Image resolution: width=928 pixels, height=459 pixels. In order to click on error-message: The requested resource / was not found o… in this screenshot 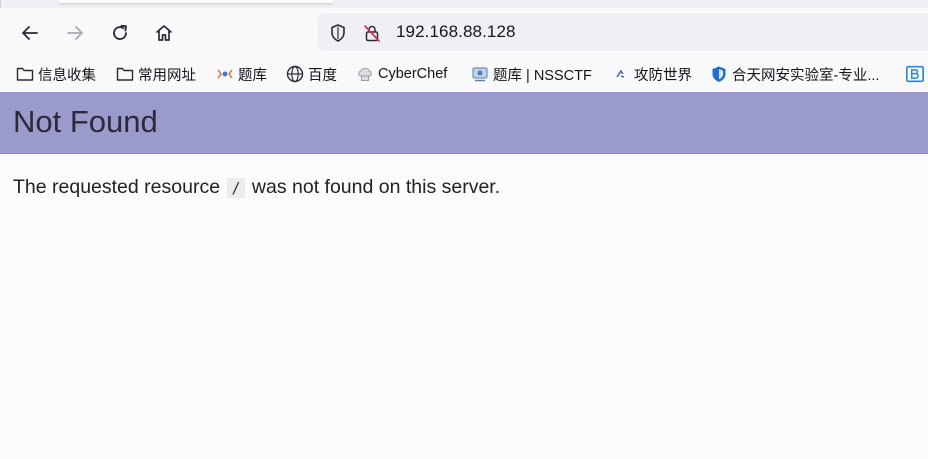, I will do `click(256, 187)`.